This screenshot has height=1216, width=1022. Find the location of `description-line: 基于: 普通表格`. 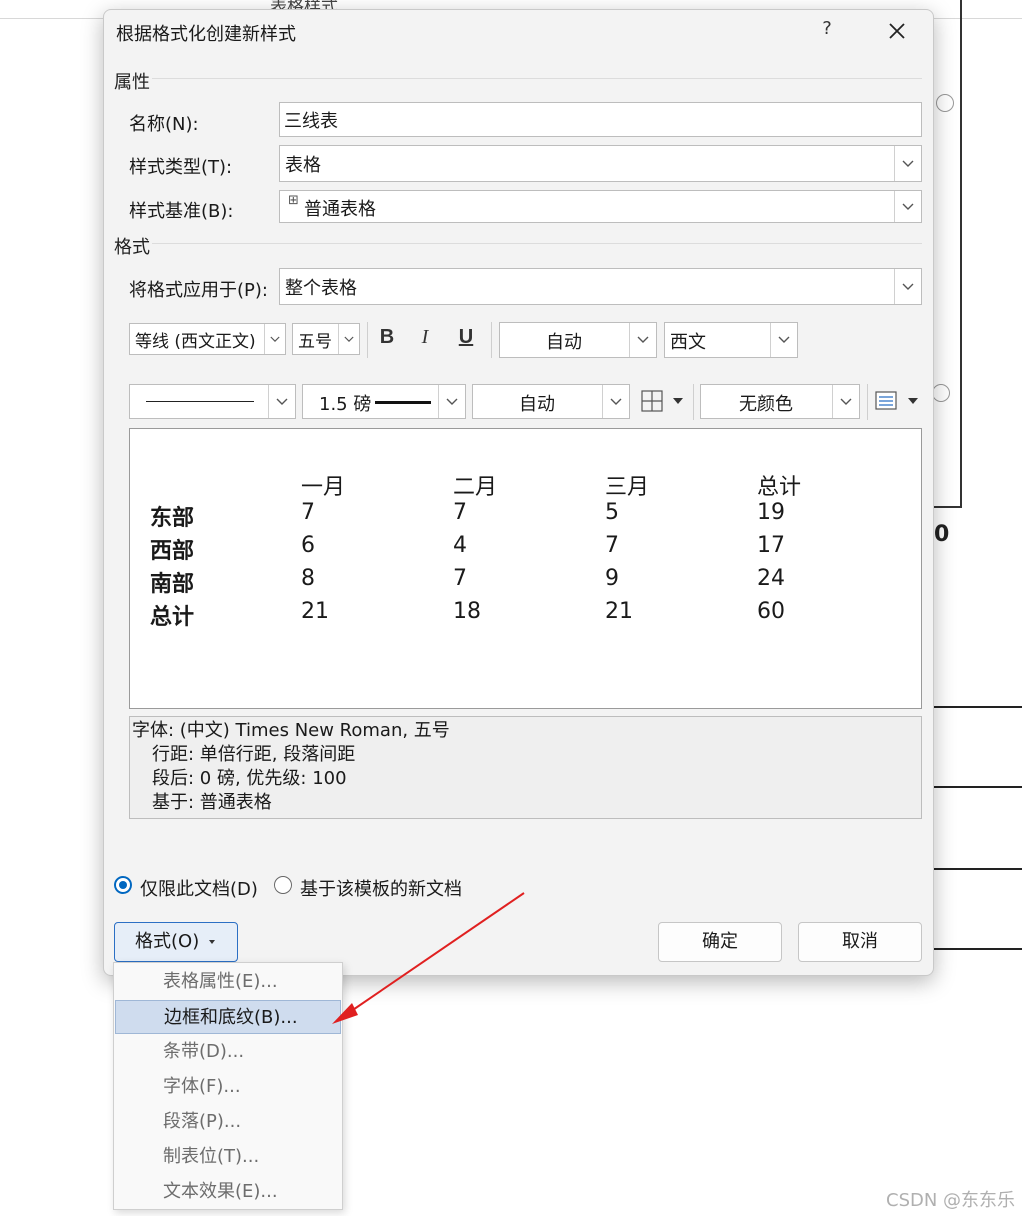

description-line: 基于: 普通表格 is located at coordinates (212, 802).